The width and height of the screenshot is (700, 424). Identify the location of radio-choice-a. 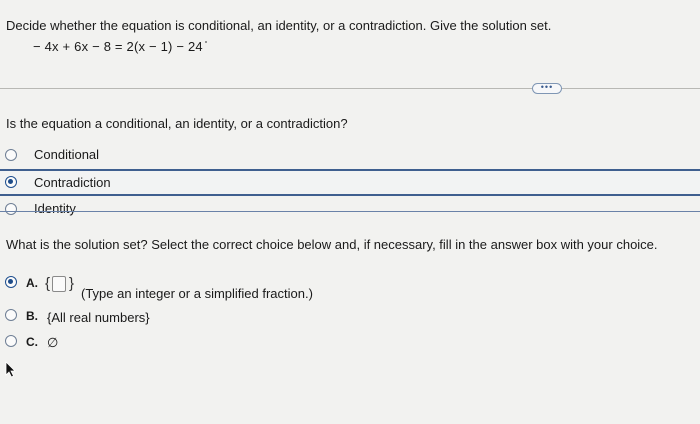
(11, 282).